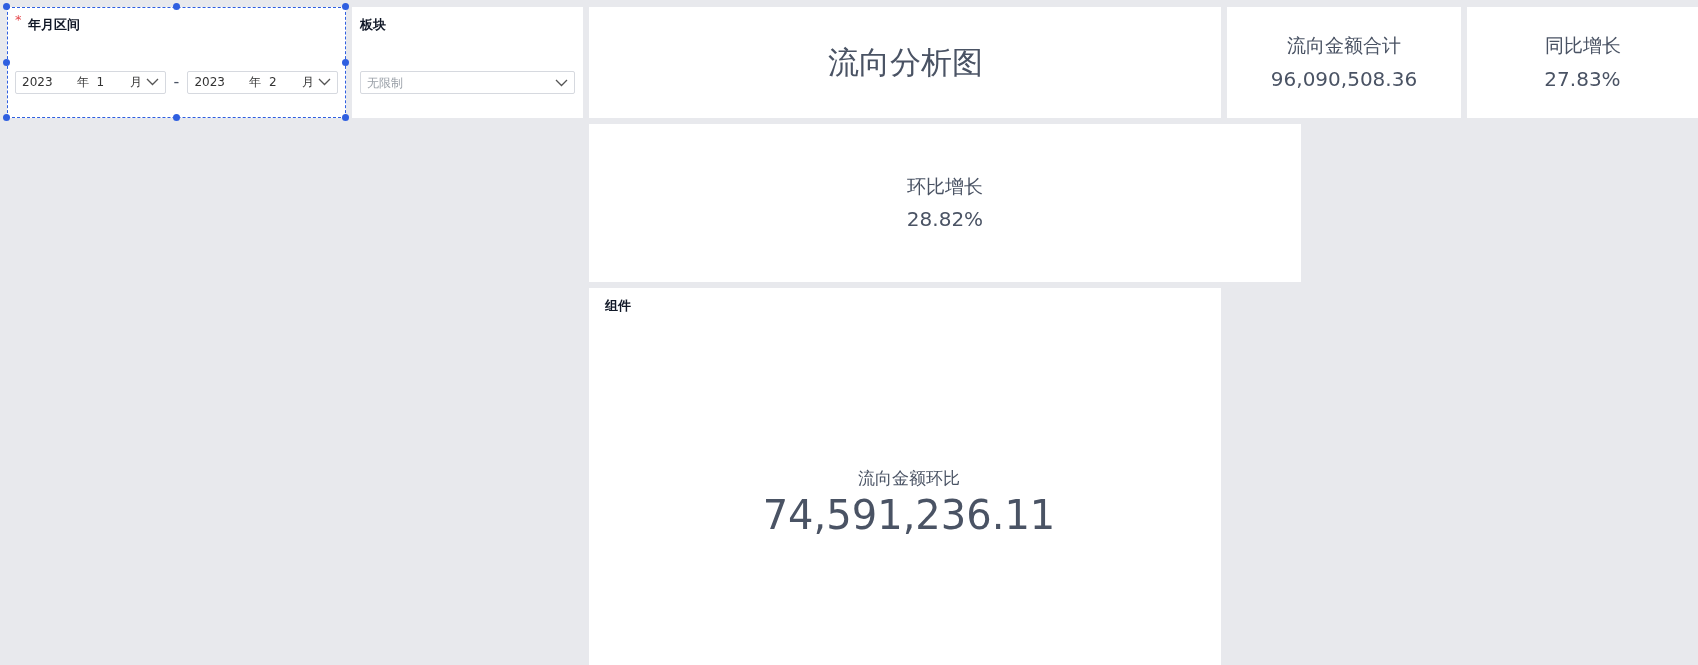  What do you see at coordinates (1582, 79) in the screenshot?
I see `metric-value: 27.83%` at bounding box center [1582, 79].